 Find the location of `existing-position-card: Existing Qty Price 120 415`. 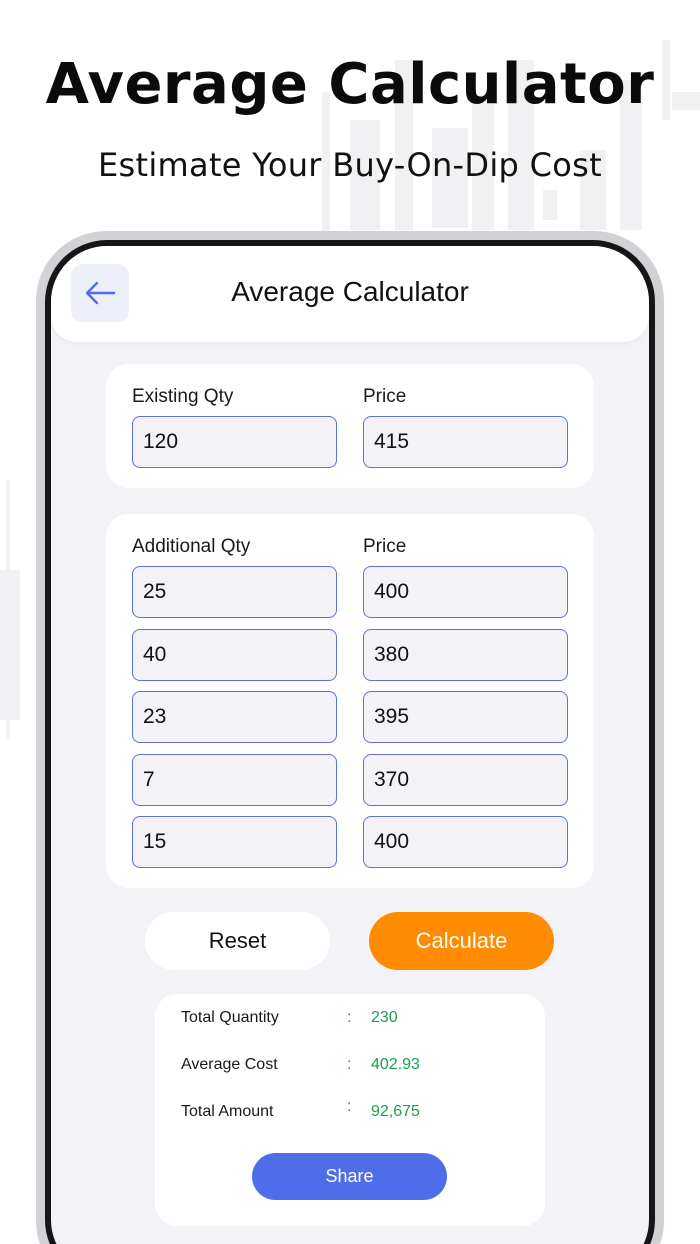

existing-position-card: Existing Qty Price 120 415 is located at coordinates (350, 426).